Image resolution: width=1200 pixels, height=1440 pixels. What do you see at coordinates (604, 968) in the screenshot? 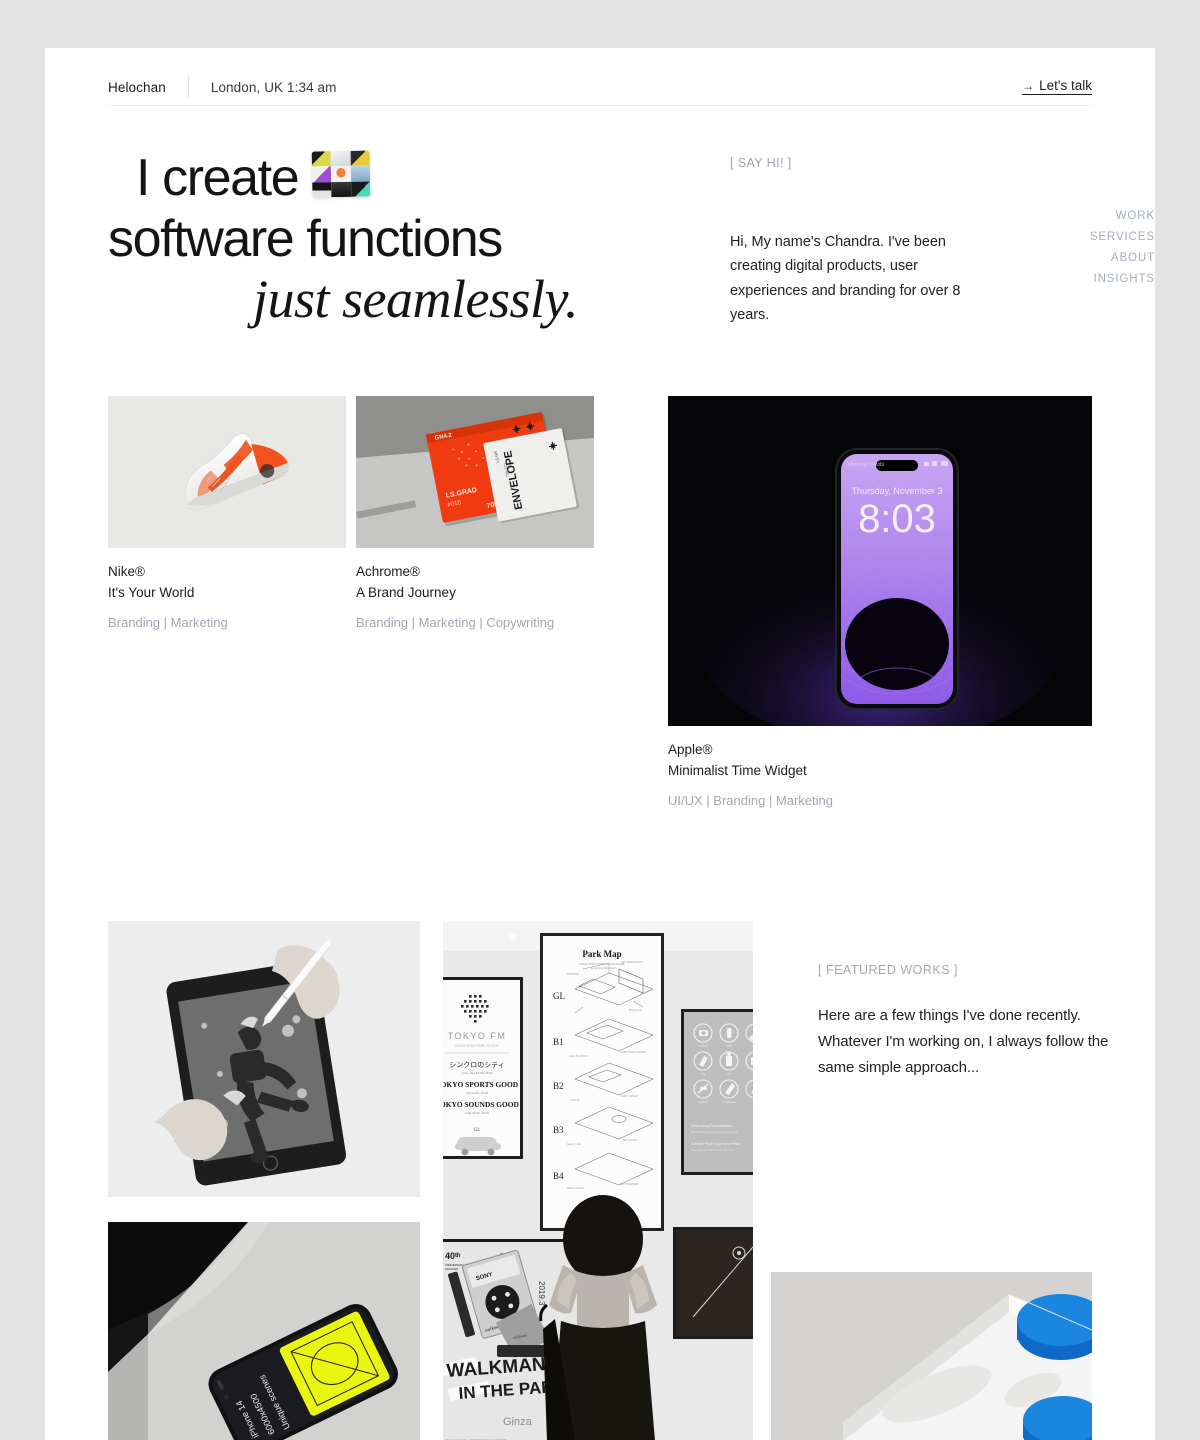
I see `svg-text: Ginza Sony Park Studio` at bounding box center [604, 968].